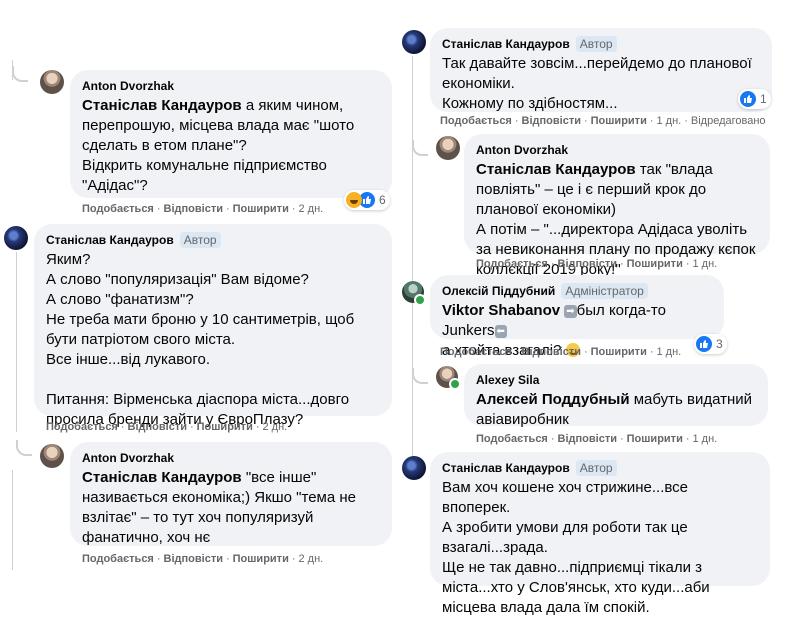 This screenshot has height=632, width=790. I want to click on haha-icon, so click(354, 200).